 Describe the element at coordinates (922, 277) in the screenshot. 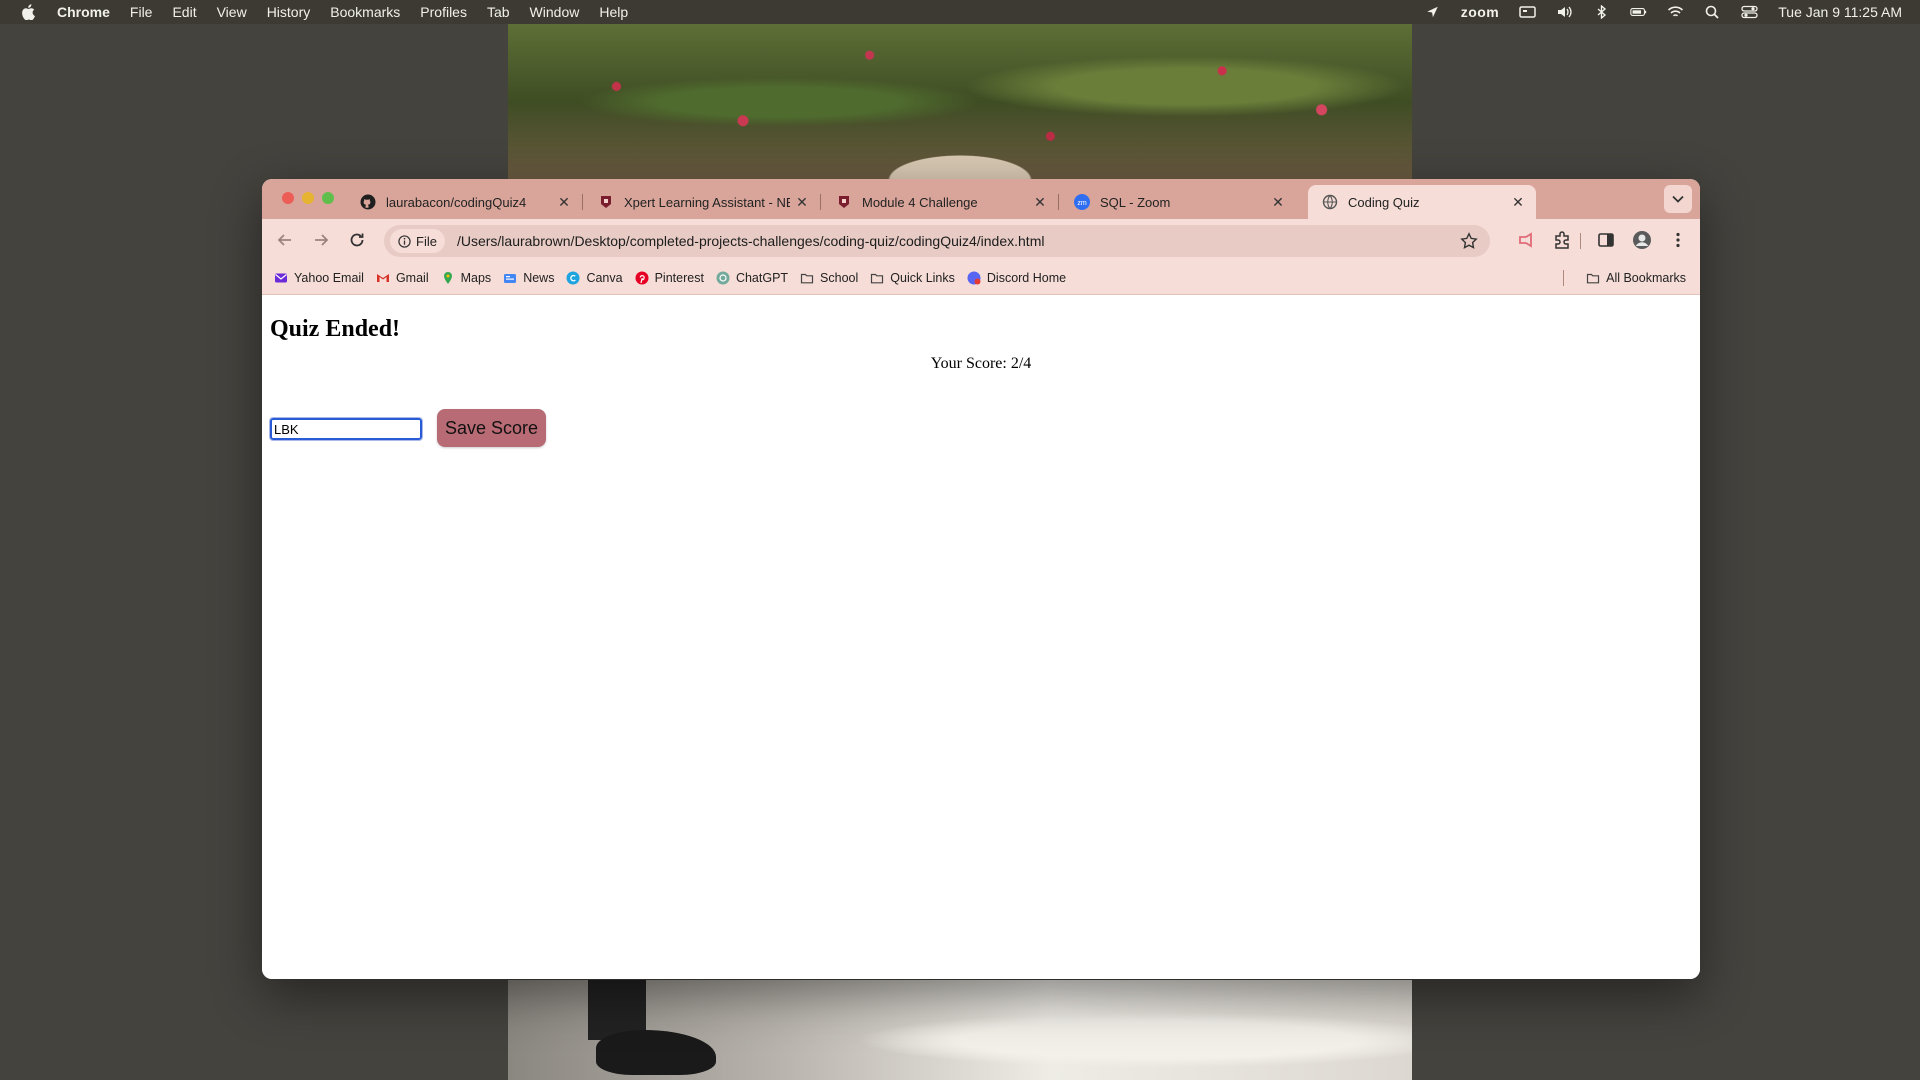

I see `bookmark-label: Quick Links` at that location.